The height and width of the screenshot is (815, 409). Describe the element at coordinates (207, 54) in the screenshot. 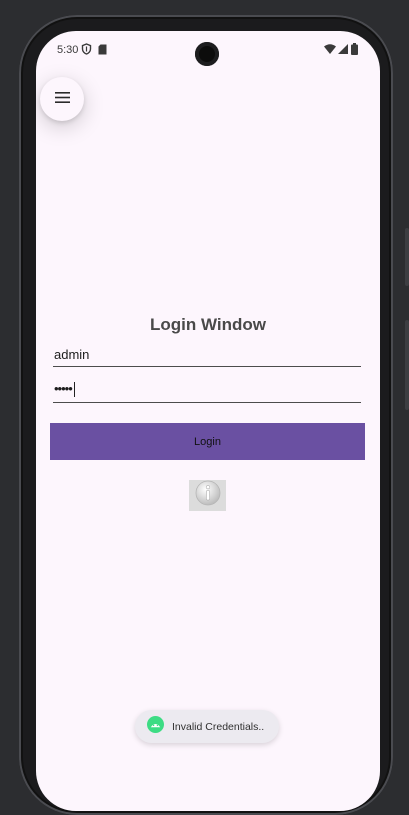

I see `front-camera` at that location.